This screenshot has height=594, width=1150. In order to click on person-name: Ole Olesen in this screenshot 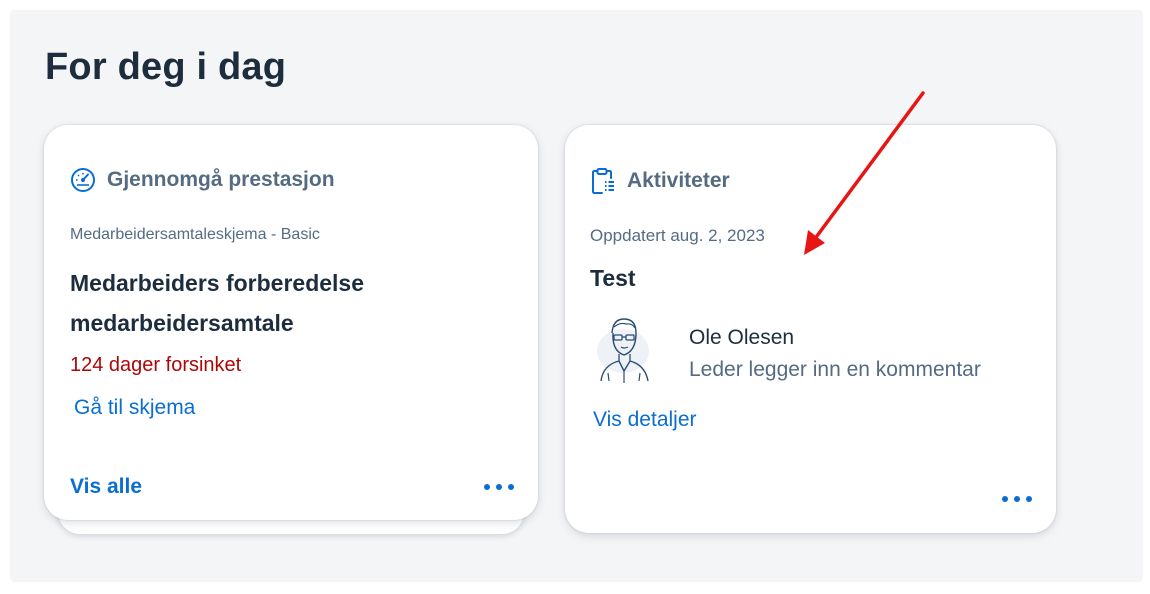, I will do `click(742, 337)`.